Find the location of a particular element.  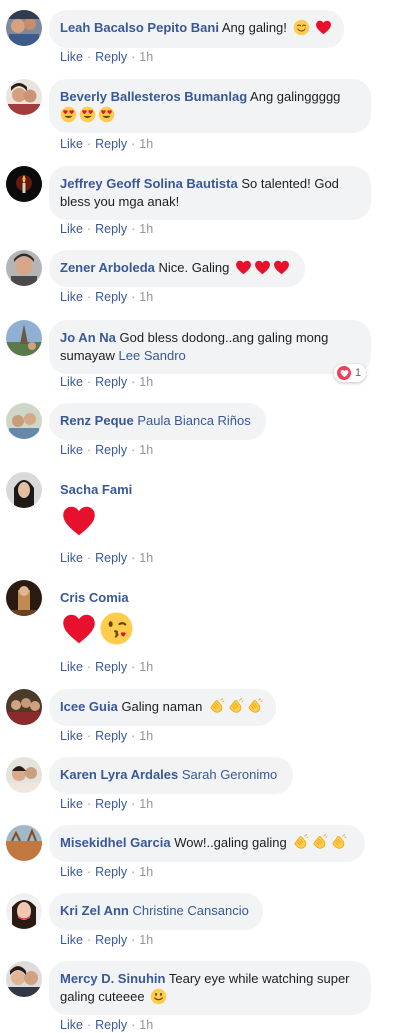

commenter-name: Renz Peque is located at coordinates (97, 420).